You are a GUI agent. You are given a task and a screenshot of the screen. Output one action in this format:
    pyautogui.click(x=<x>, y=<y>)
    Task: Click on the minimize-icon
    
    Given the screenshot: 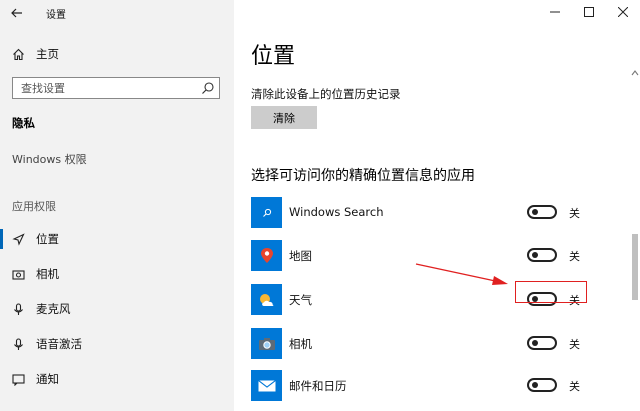 What is the action you would take?
    pyautogui.click(x=555, y=12)
    